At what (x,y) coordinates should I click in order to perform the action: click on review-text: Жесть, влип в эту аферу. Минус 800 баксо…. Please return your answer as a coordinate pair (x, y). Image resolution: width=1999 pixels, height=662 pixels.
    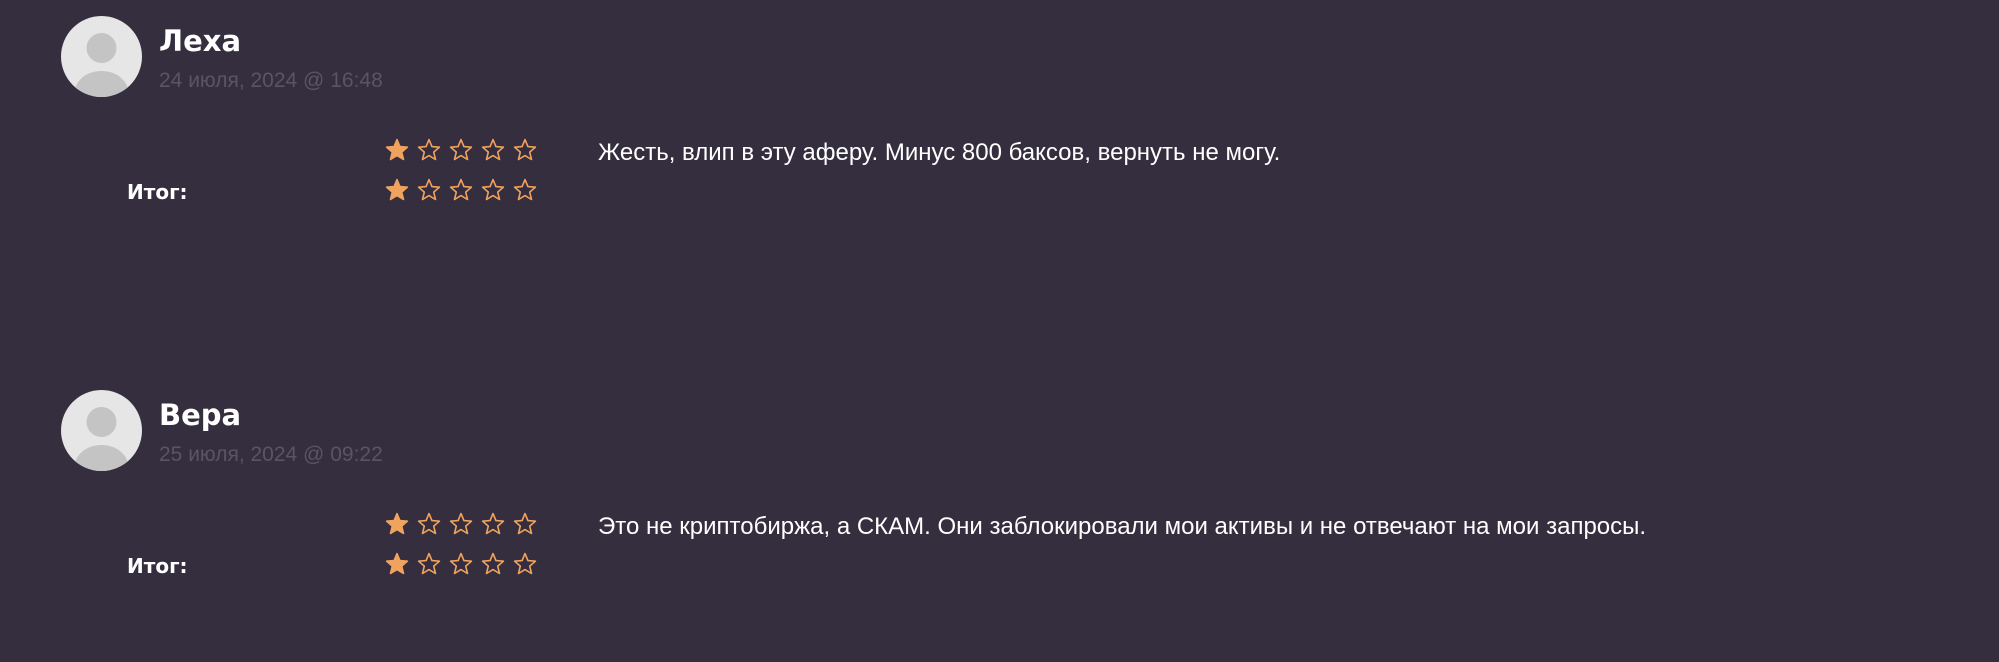
    Looking at the image, I should click on (939, 152).